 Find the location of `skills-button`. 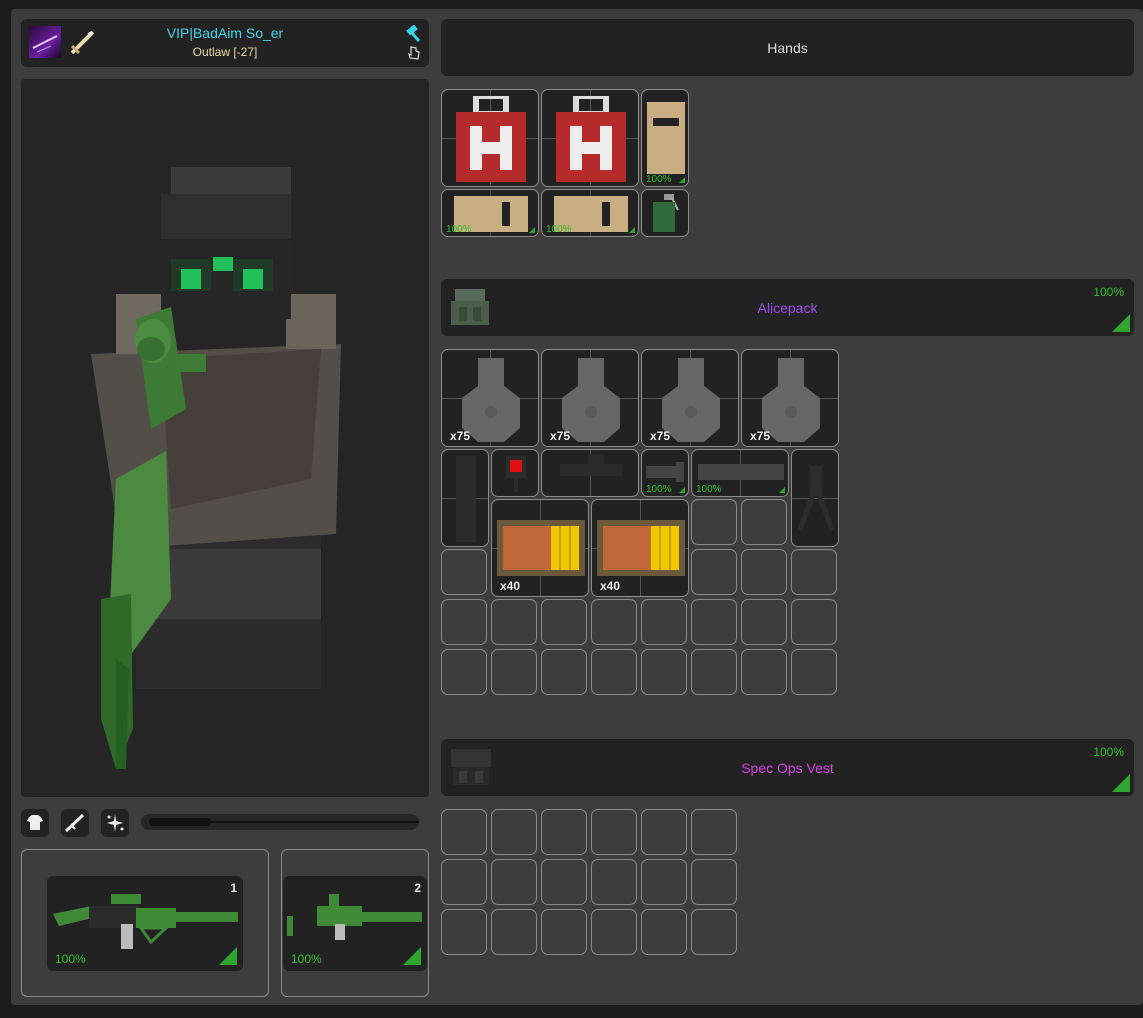

skills-button is located at coordinates (115, 823).